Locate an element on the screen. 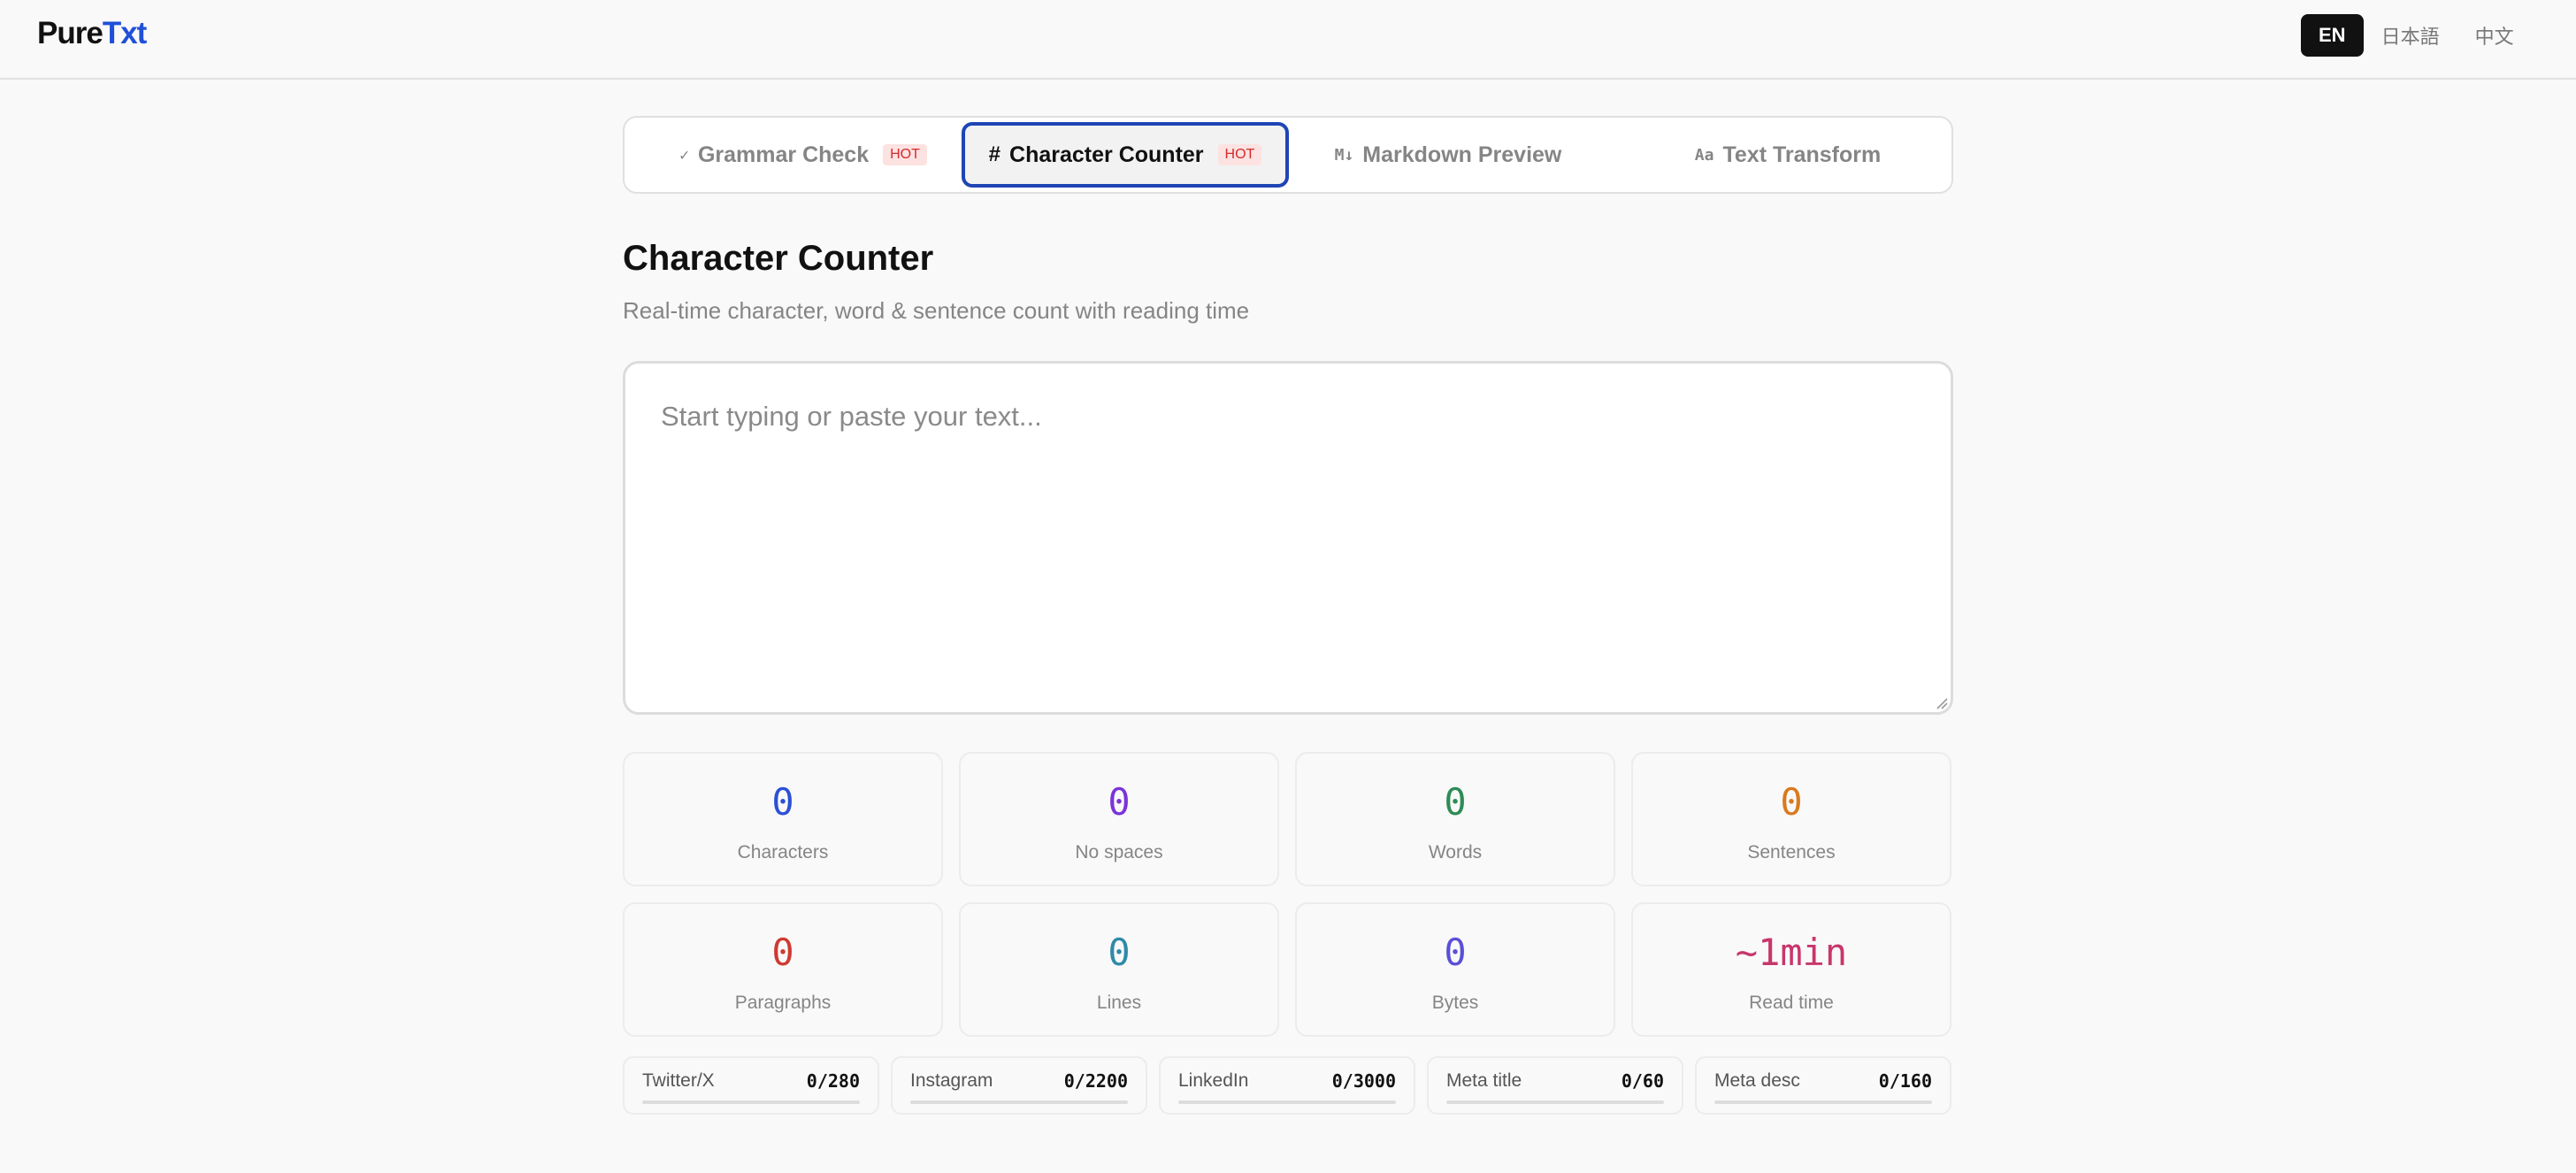 This screenshot has height=1173, width=2576. stat-value: ~1min is located at coordinates (1791, 952).